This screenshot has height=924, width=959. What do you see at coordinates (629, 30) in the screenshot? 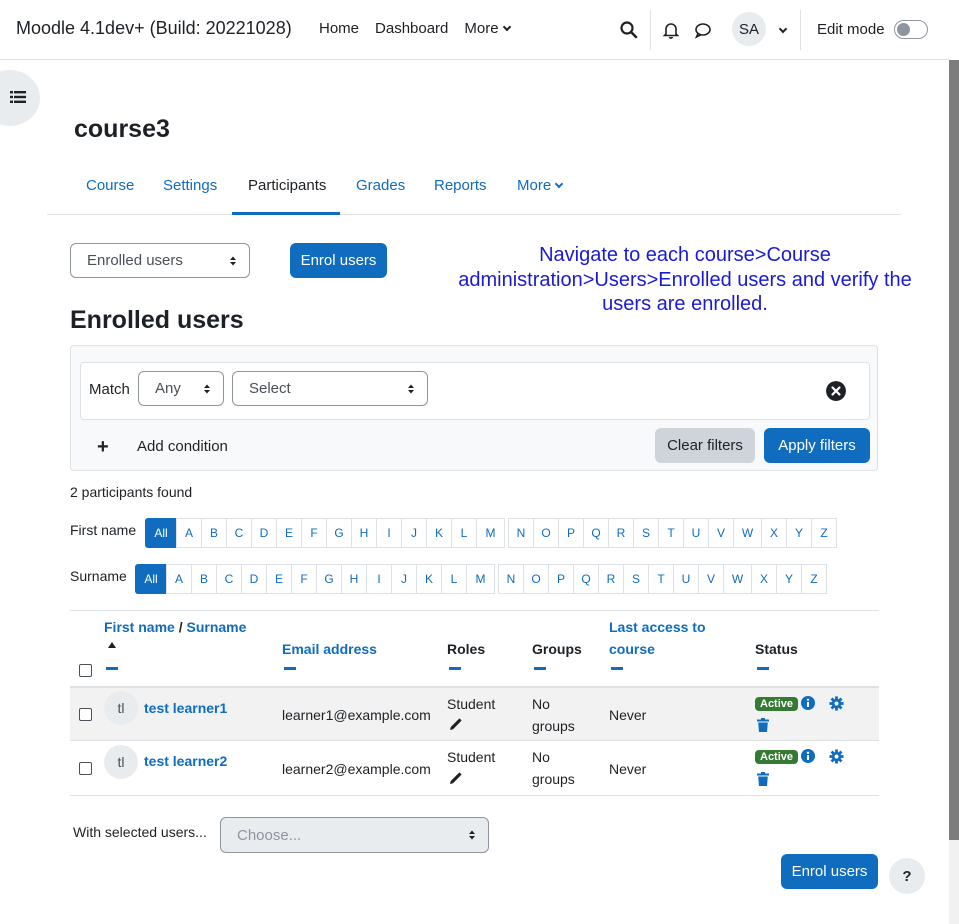
I see `search-icon` at bounding box center [629, 30].